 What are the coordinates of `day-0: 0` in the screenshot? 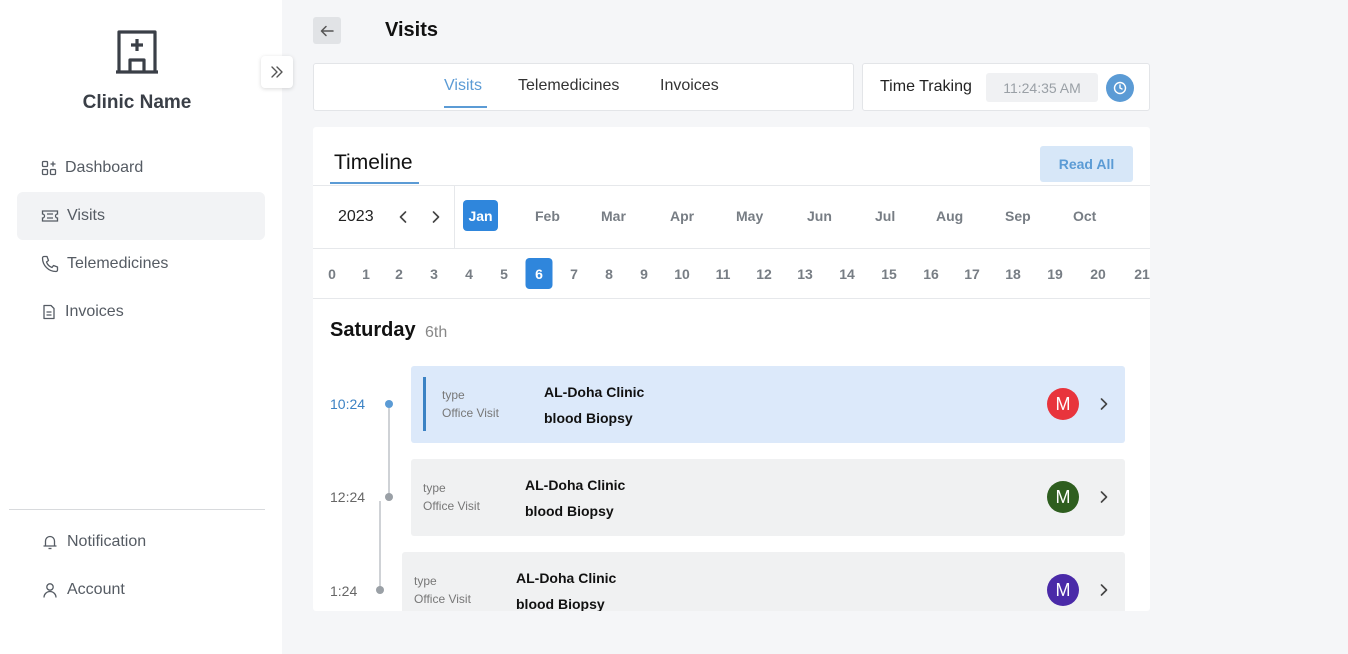 It's located at (332, 274).